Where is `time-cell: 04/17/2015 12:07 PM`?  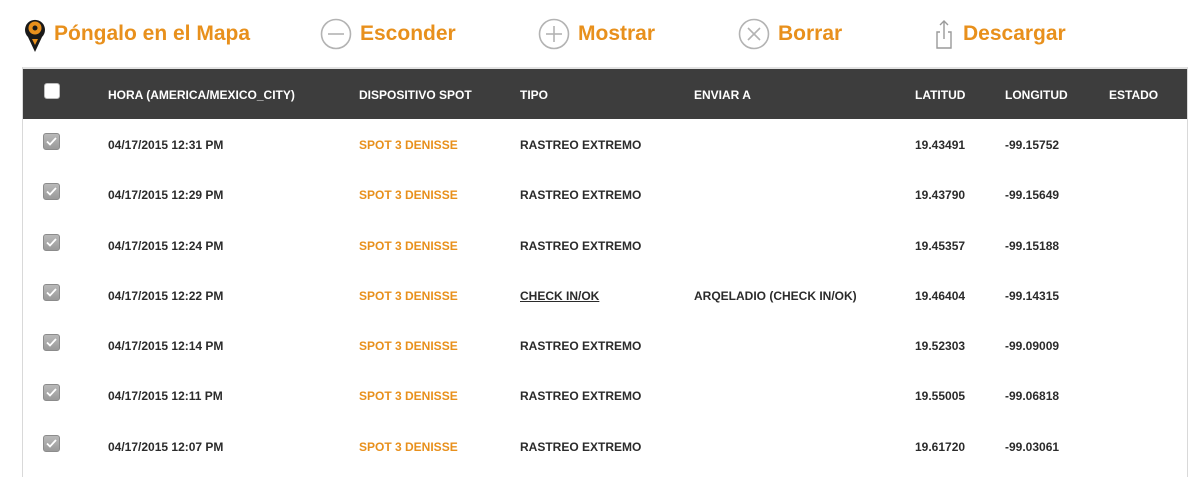 time-cell: 04/17/2015 12:07 PM is located at coordinates (166, 446).